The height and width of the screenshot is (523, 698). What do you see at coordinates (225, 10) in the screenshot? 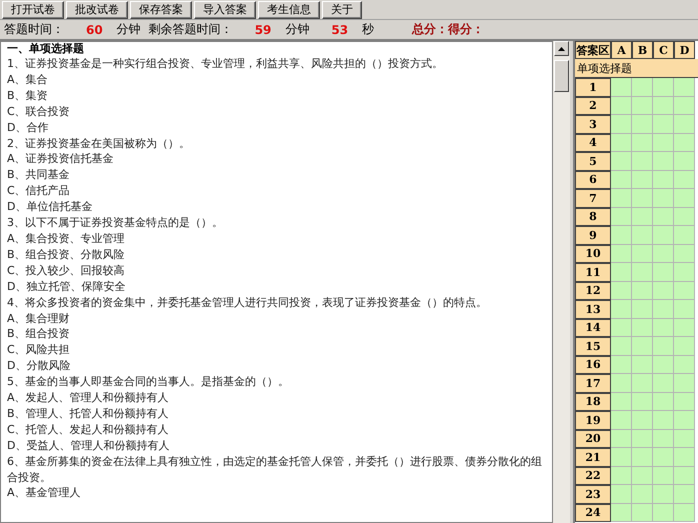
I see `toolbar-button: 导入答案` at bounding box center [225, 10].